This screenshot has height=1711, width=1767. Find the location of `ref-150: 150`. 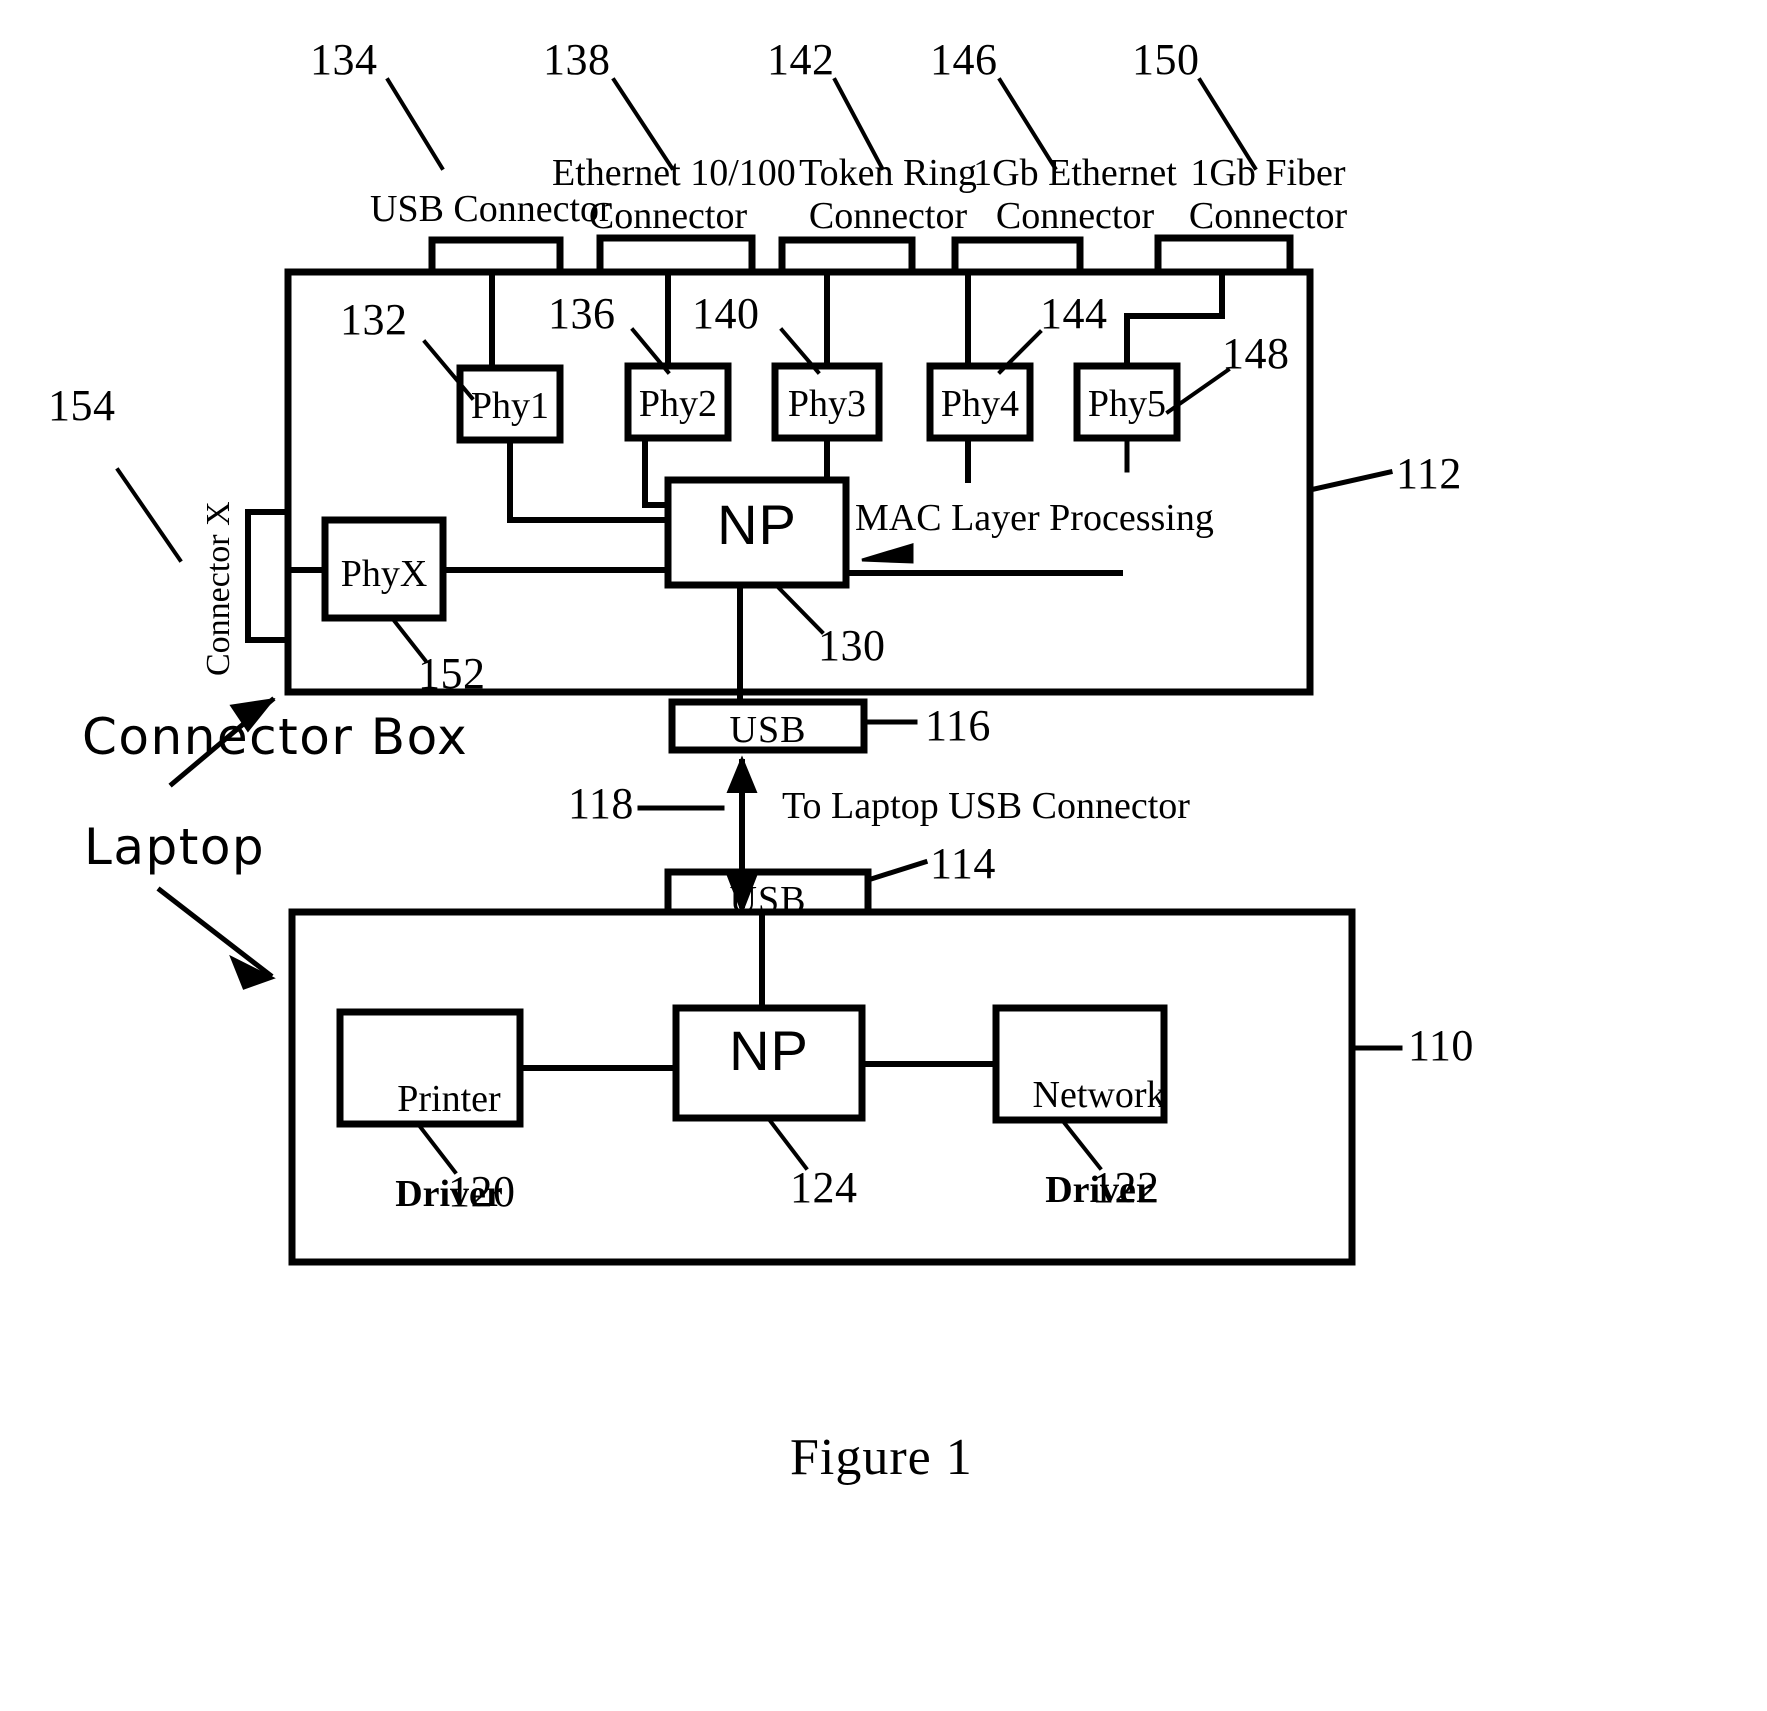

ref-150: 150 is located at coordinates (1166, 59).